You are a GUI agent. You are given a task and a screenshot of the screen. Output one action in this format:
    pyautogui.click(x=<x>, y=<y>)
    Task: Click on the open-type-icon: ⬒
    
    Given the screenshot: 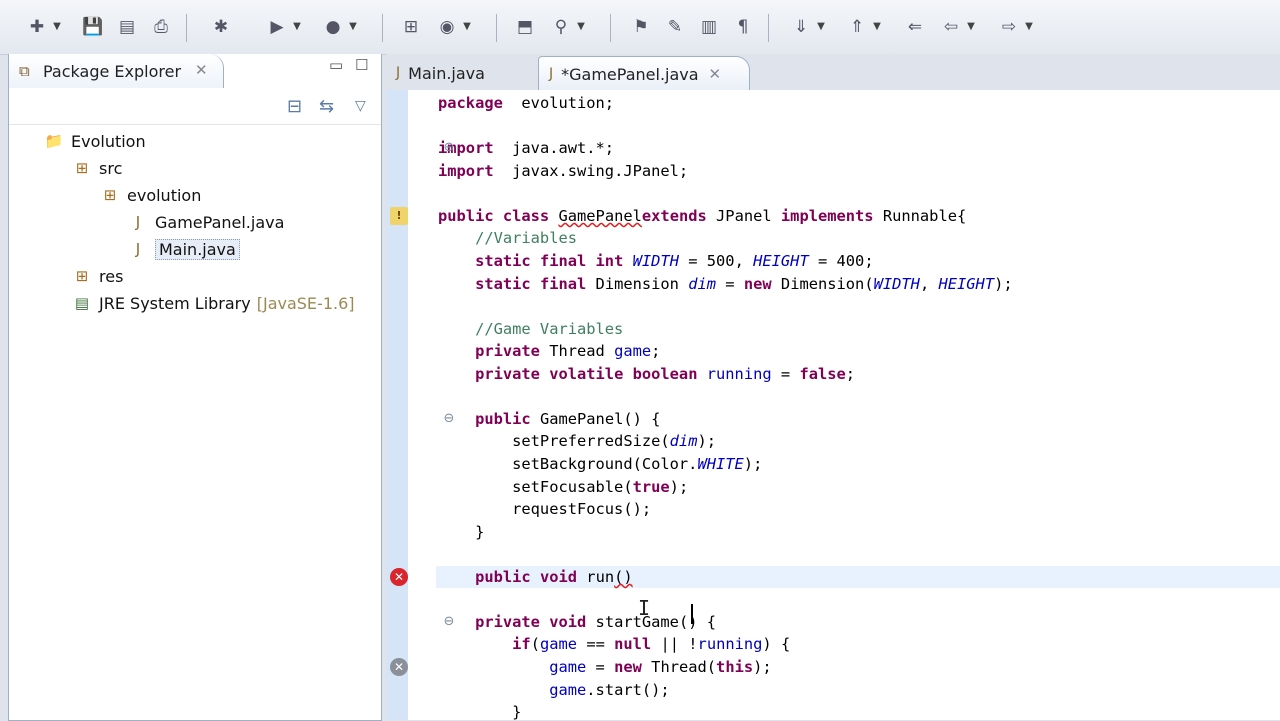 What is the action you would take?
    pyautogui.click(x=525, y=27)
    